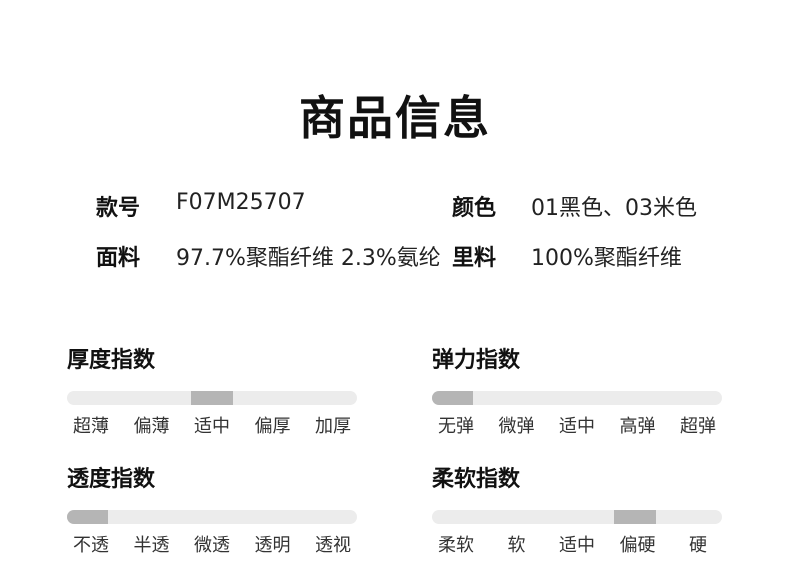  What do you see at coordinates (476, 360) in the screenshot?
I see `elasticity-title: 弹力指数` at bounding box center [476, 360].